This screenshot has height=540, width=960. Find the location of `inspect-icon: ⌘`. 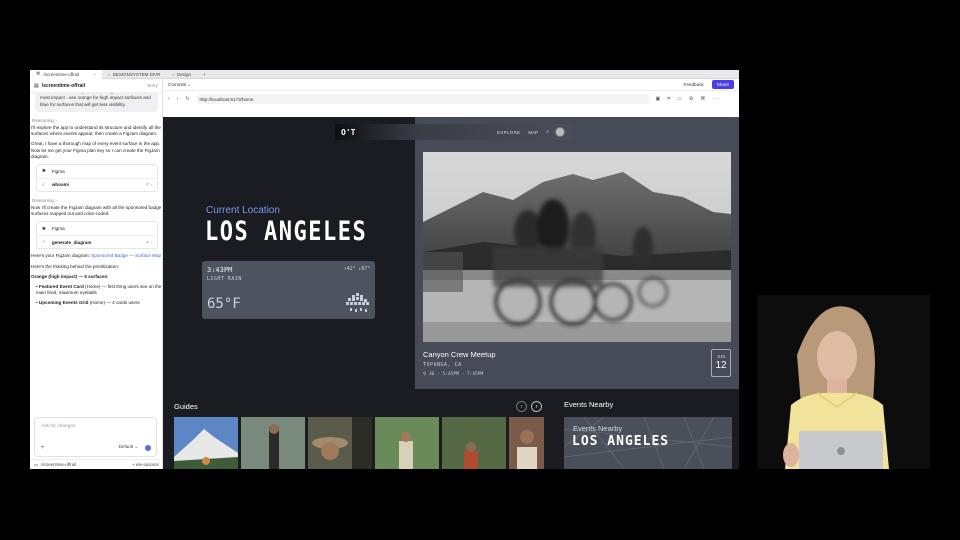

inspect-icon: ⌘ is located at coordinates (702, 99).